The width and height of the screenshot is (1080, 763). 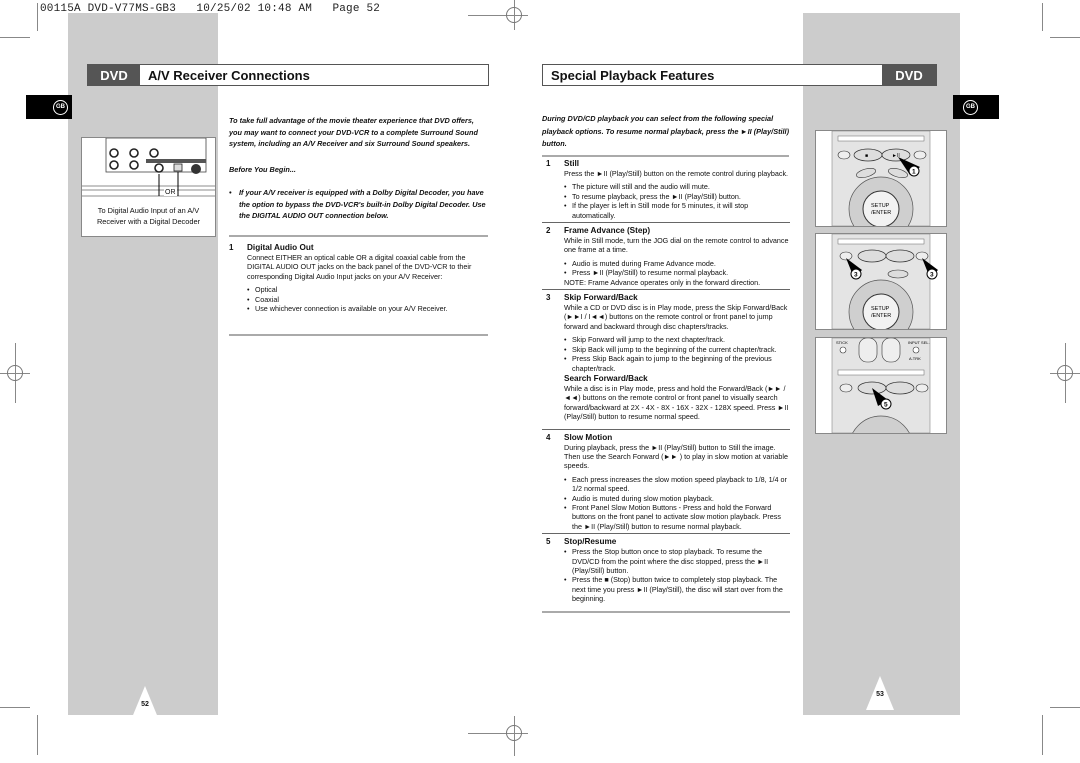 I want to click on bullet-item: Optical, so click(x=367, y=290).